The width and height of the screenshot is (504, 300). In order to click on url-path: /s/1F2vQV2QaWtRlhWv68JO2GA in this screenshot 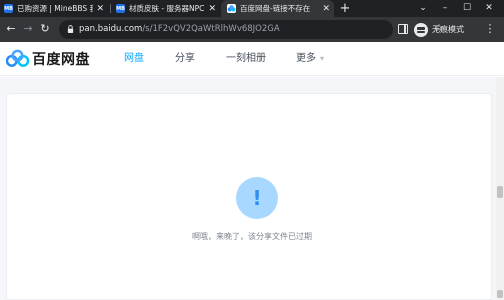, I will do `click(211, 29)`.